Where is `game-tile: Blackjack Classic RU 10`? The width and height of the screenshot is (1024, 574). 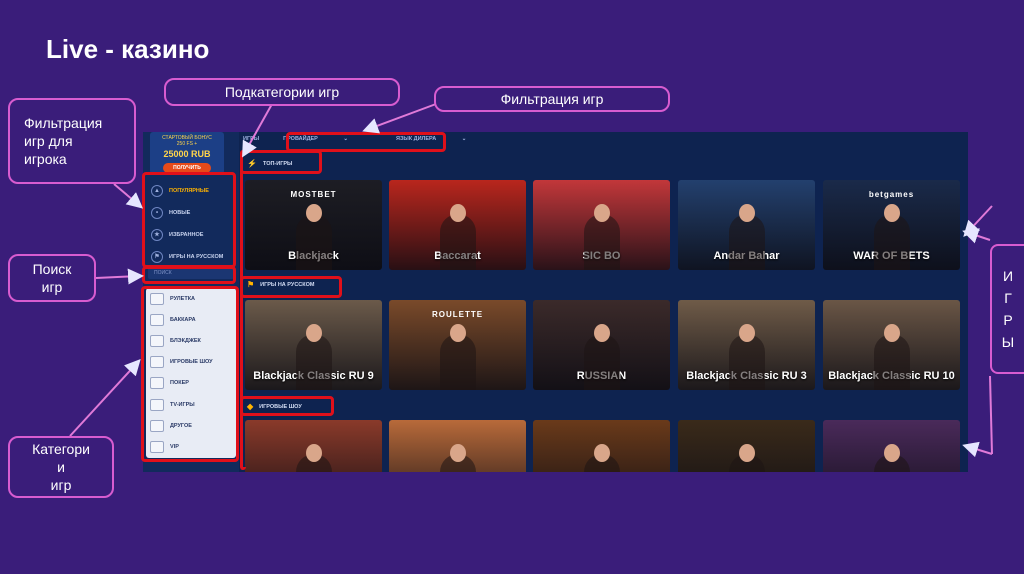
game-tile: Blackjack Classic RU 10 is located at coordinates (891, 345).